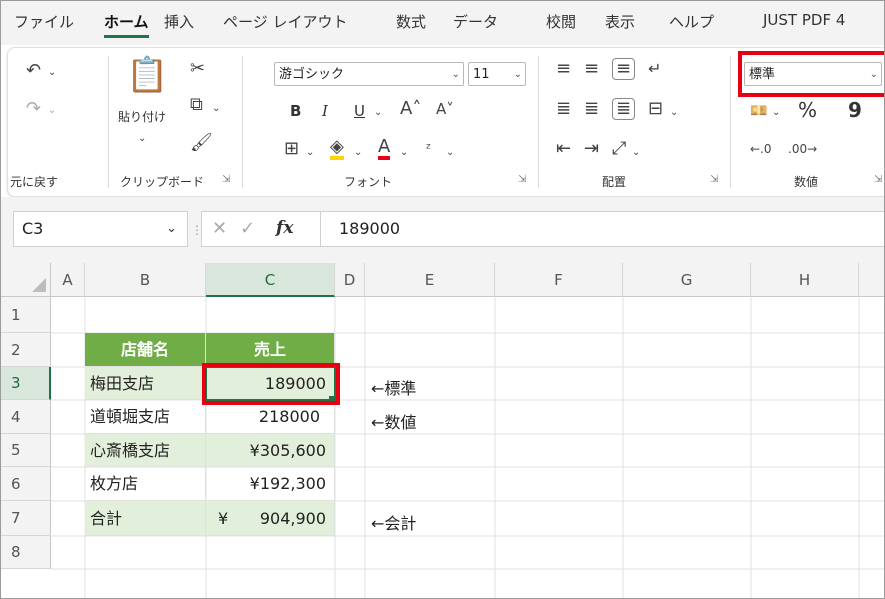  I want to click on cell-c4: 218000, so click(270, 417).